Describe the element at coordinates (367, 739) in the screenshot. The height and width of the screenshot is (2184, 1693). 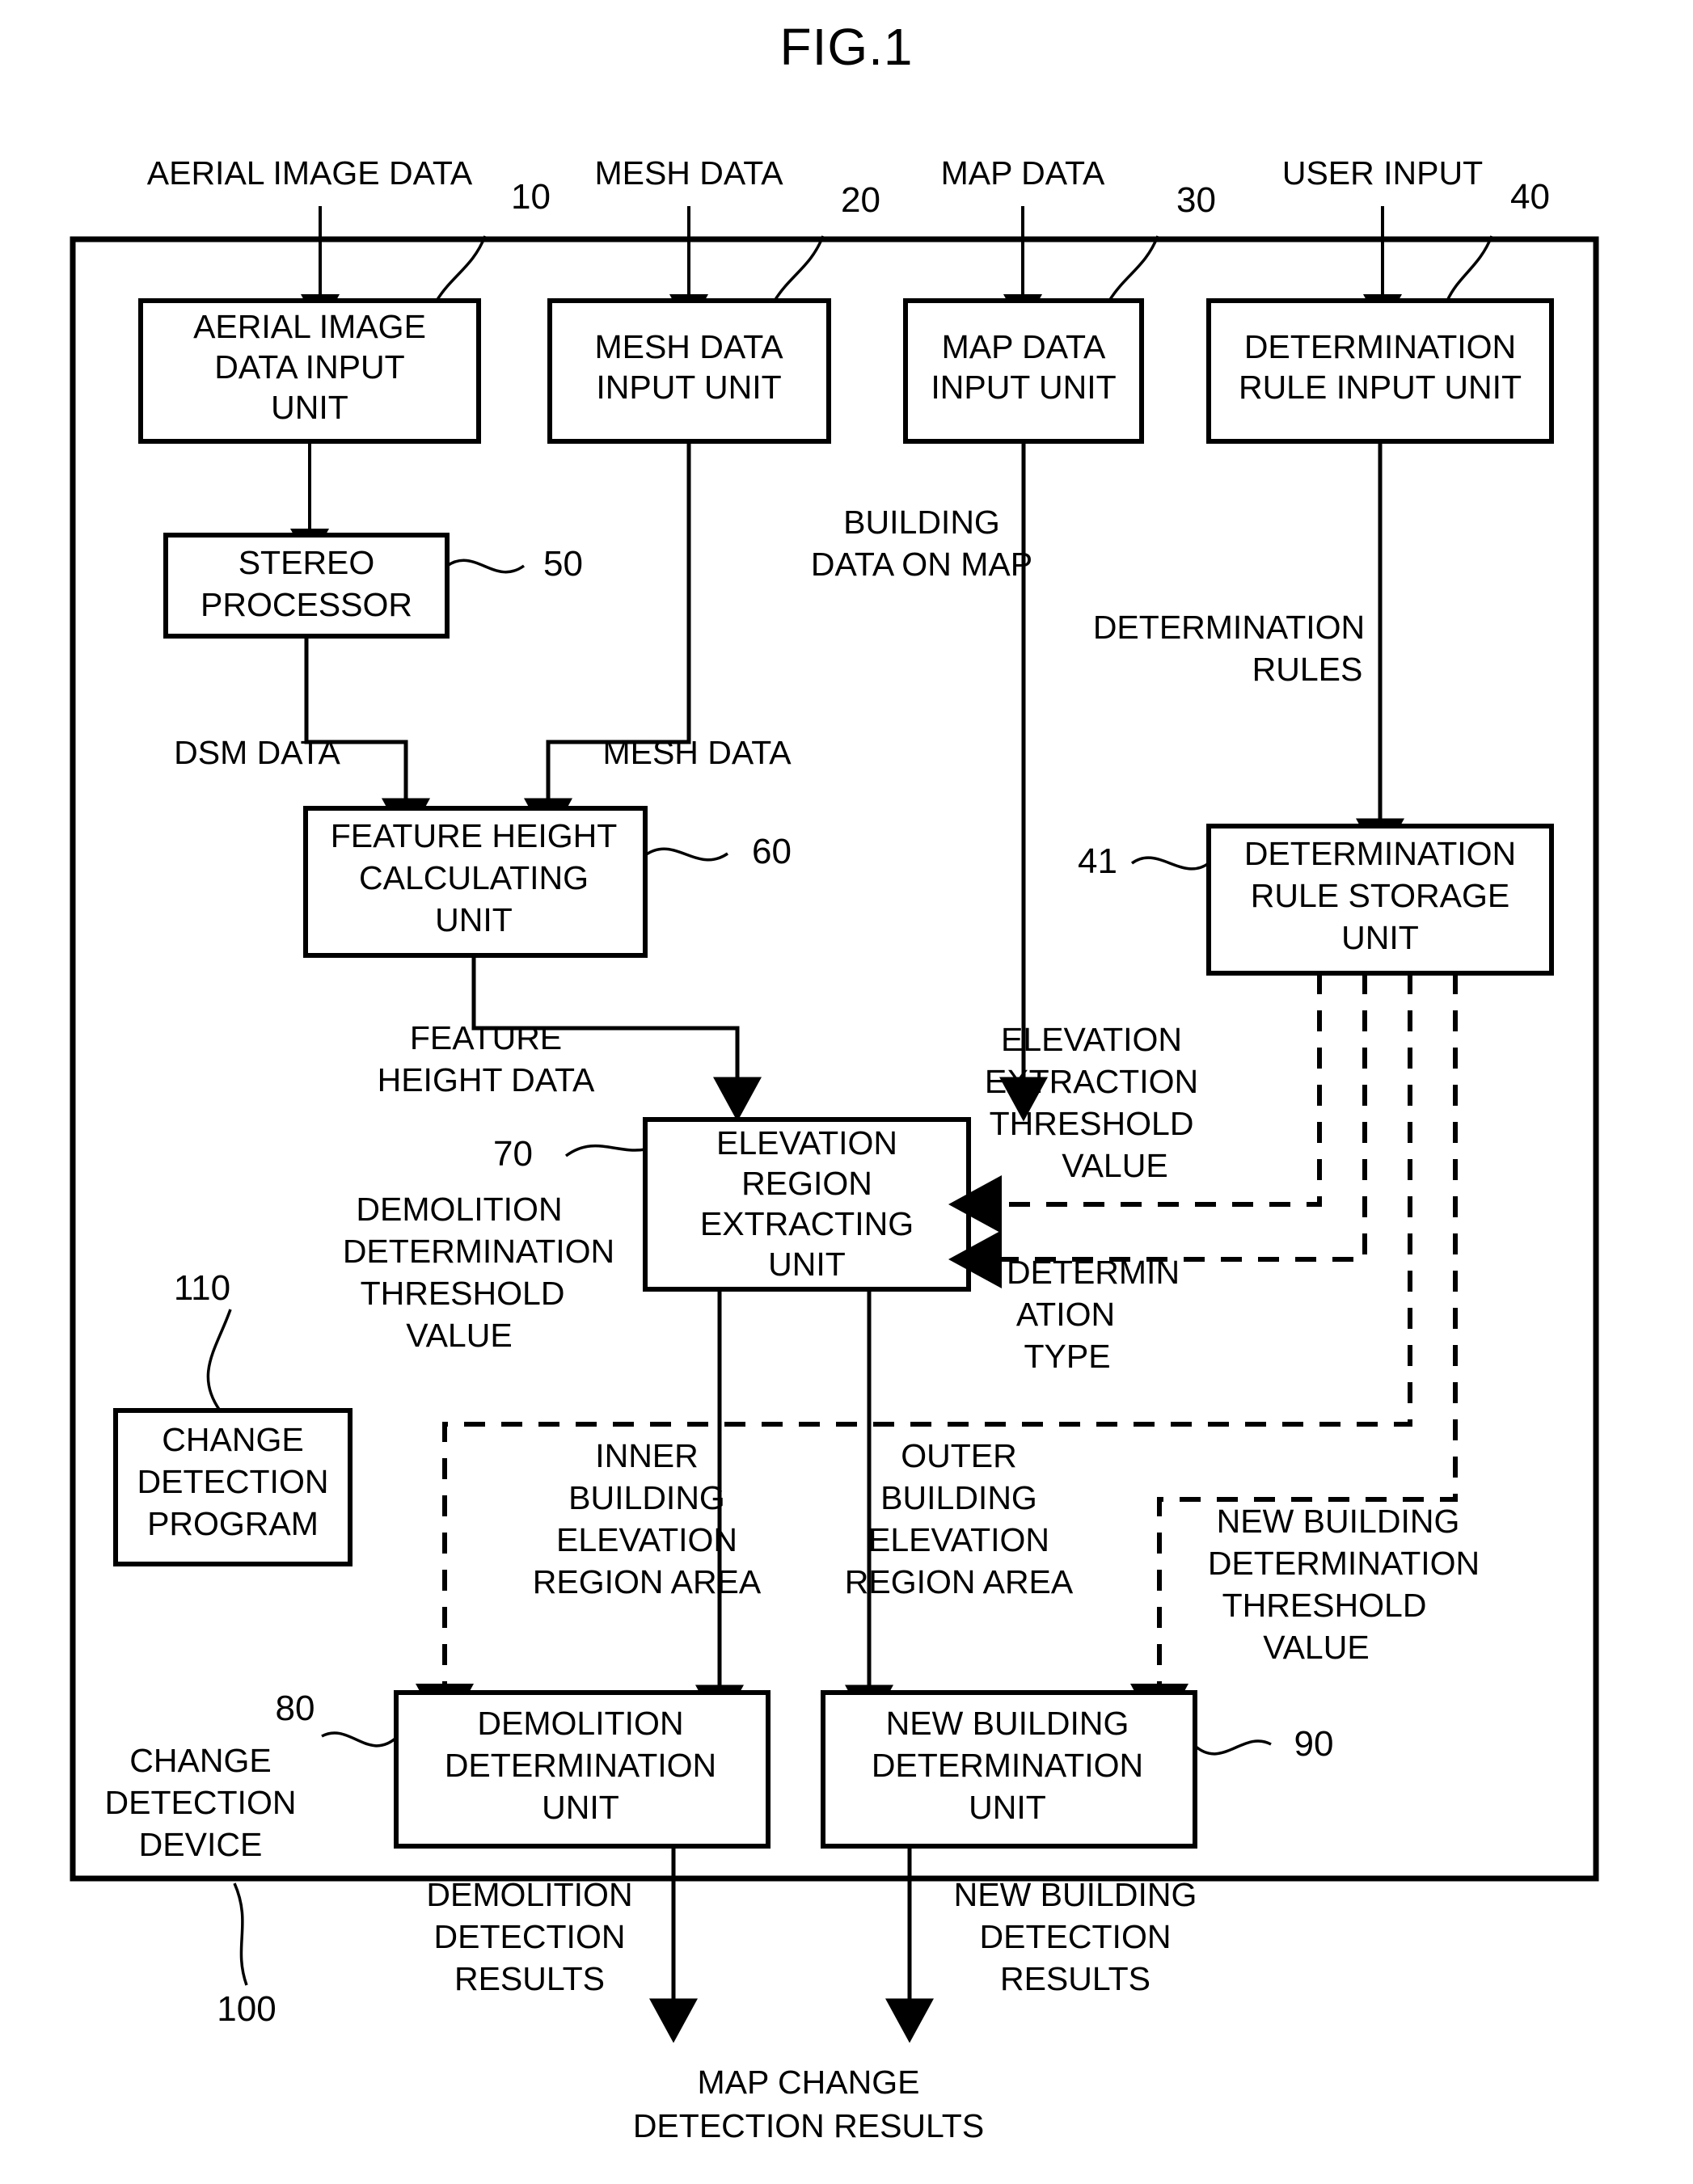
I see `path-dsm-data` at that location.